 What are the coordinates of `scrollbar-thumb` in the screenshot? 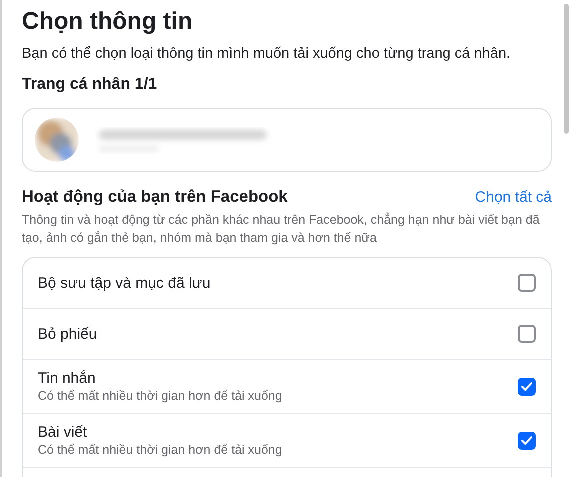 It's located at (566, 69).